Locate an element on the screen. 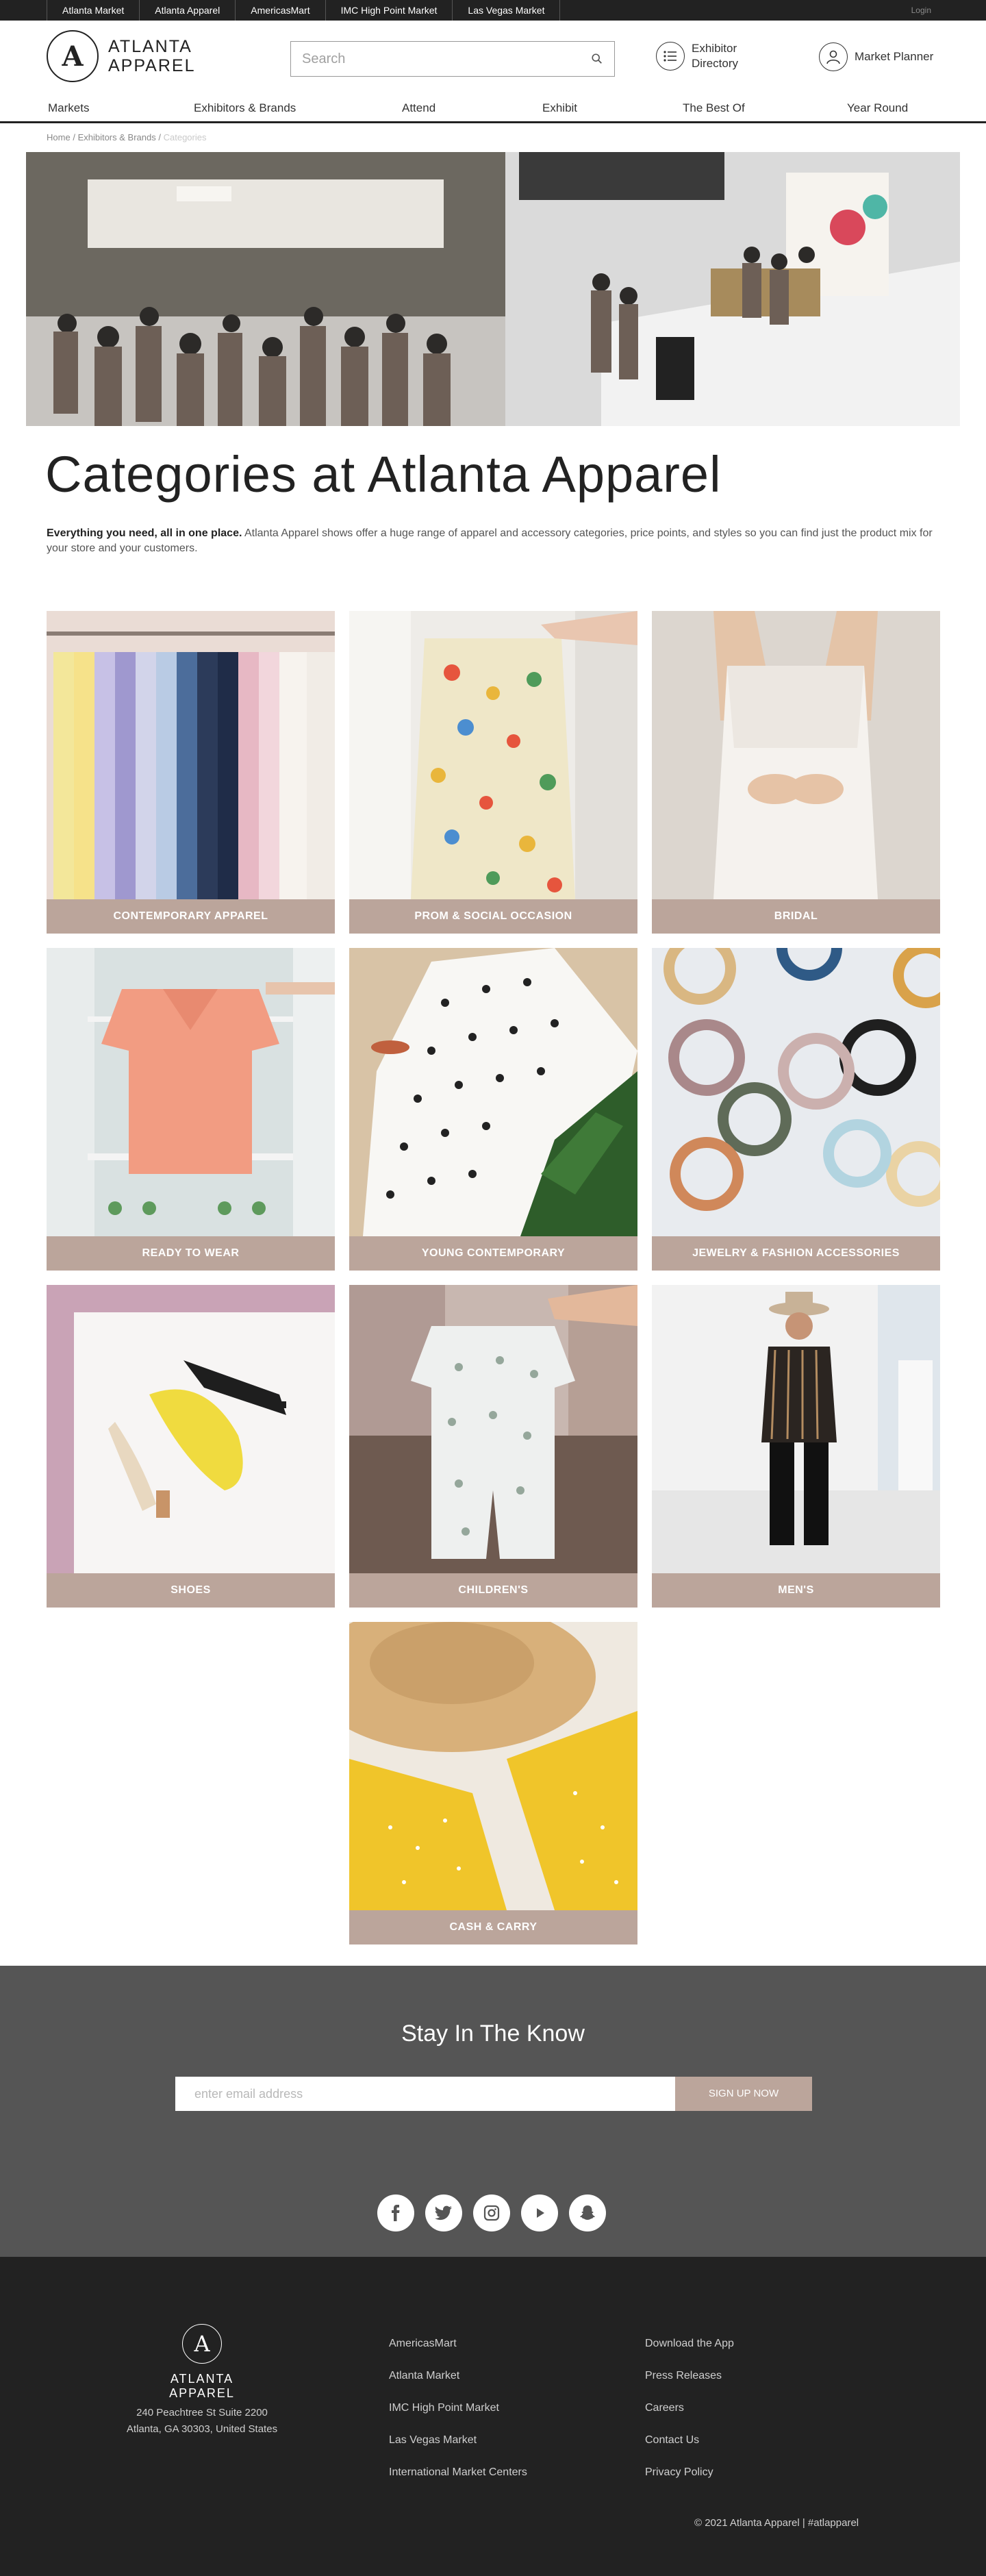 The width and height of the screenshot is (986, 2576). tab-las-vegas-market: Las Vegas Market is located at coordinates (506, 10).